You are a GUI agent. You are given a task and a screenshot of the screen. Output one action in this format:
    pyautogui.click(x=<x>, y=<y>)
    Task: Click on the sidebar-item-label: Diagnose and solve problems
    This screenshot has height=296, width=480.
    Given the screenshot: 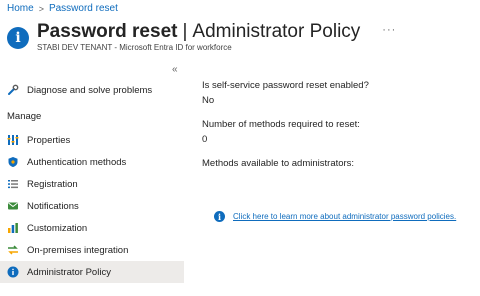 What is the action you would take?
    pyautogui.click(x=90, y=90)
    